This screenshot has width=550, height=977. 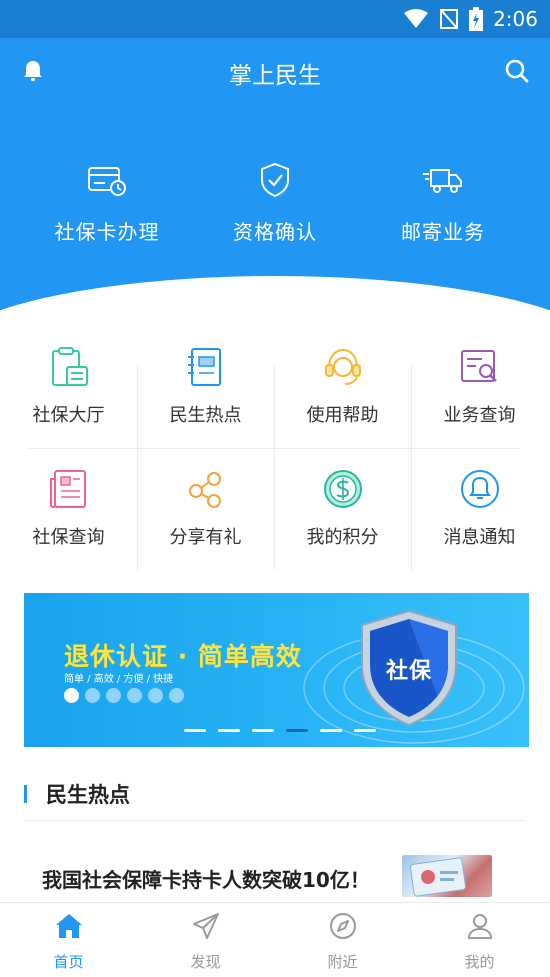 I want to click on quick-action-social-card: 社保卡办理, so click(x=107, y=203).